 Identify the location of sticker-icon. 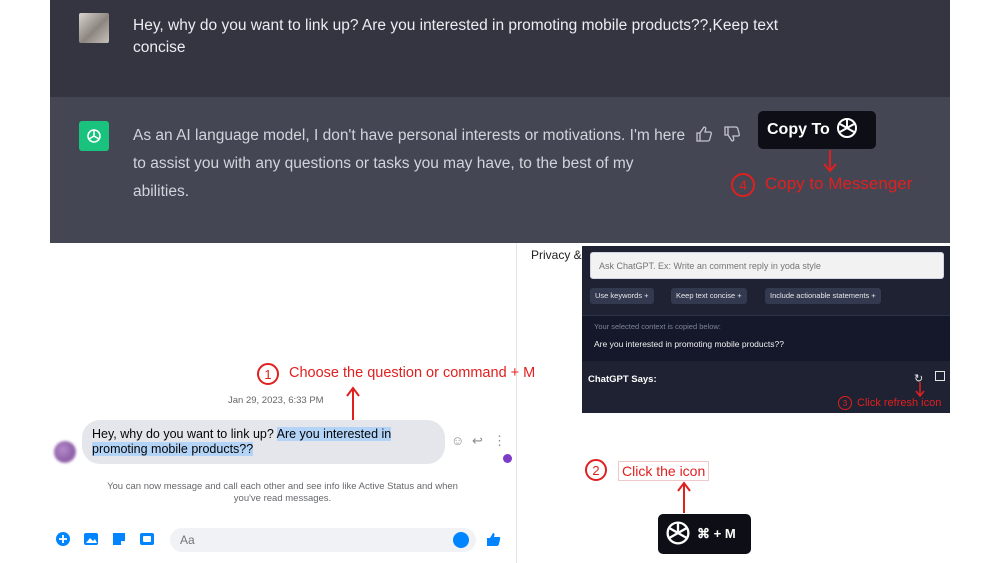
(119, 539).